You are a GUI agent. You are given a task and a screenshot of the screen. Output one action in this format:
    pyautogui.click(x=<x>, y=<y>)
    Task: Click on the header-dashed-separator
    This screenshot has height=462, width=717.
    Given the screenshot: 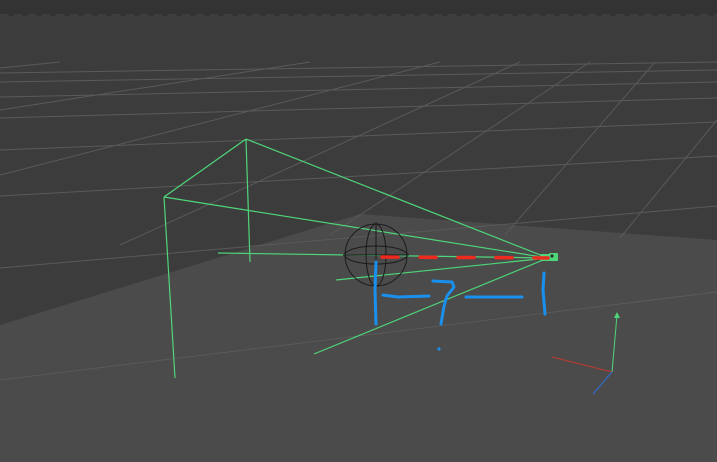 What is the action you would take?
    pyautogui.click(x=358, y=15)
    